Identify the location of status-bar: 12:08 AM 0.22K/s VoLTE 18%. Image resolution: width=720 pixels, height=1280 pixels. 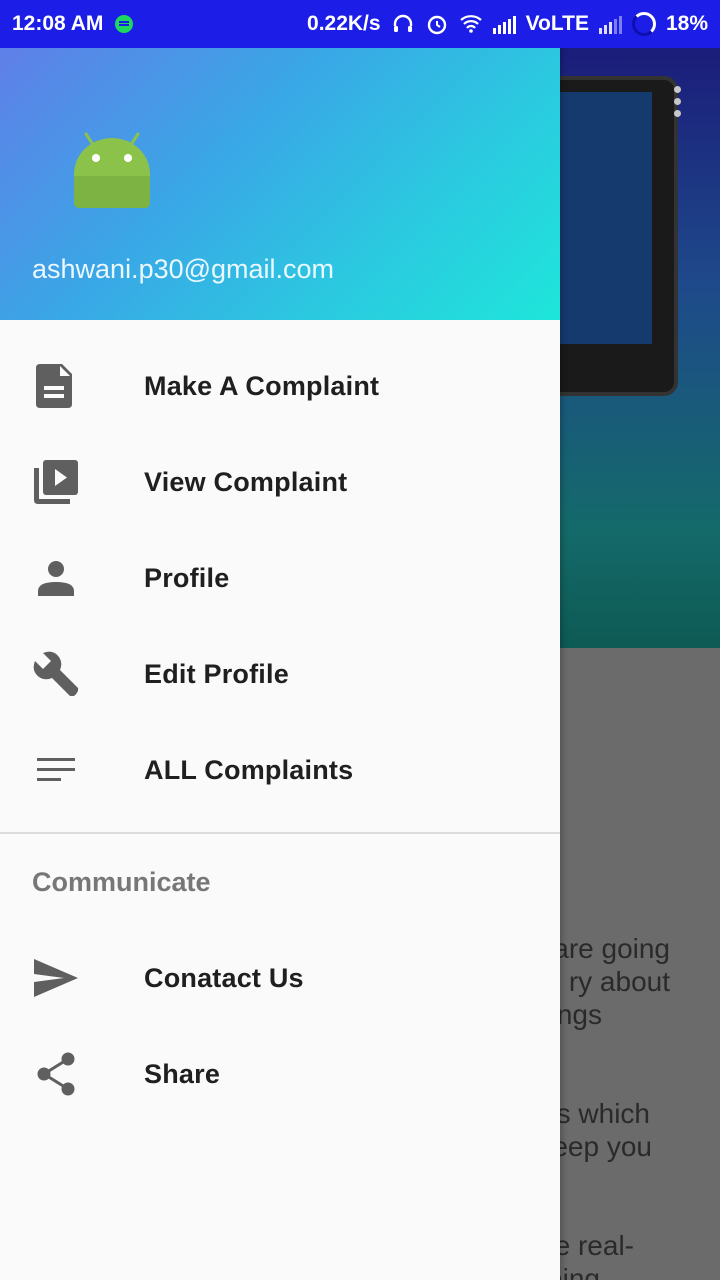
(360, 24).